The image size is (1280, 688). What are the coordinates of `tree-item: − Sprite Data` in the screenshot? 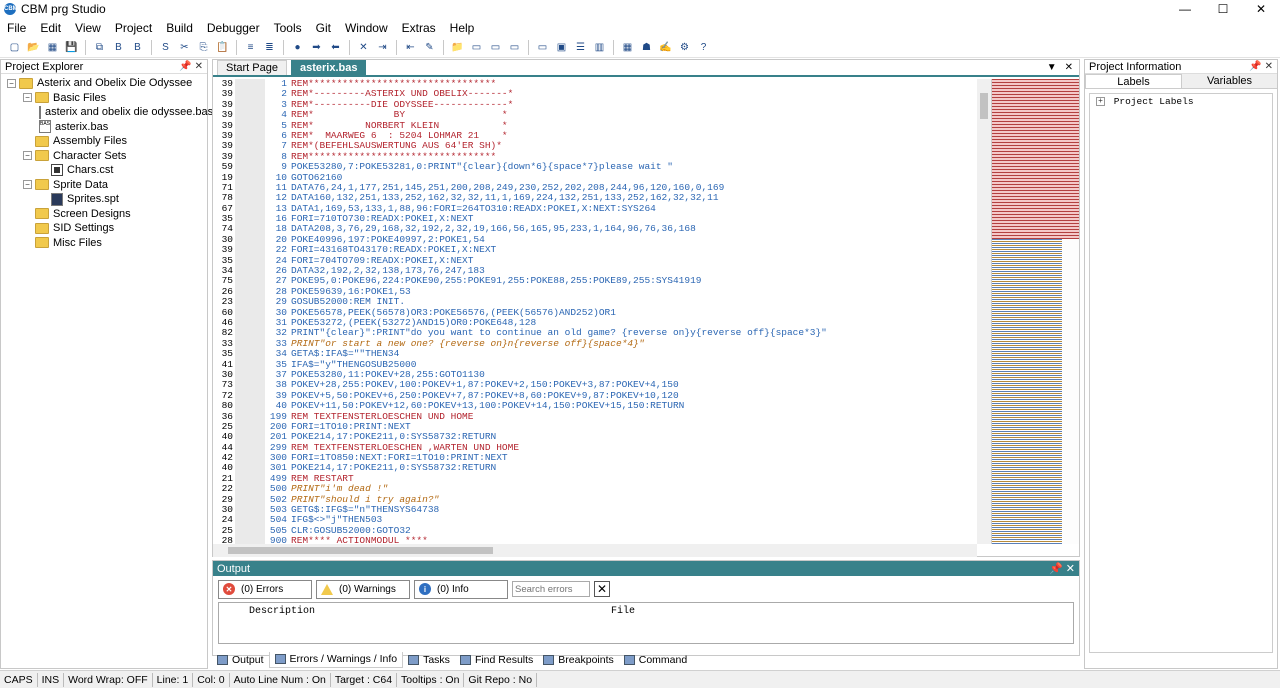 It's located at (104, 185).